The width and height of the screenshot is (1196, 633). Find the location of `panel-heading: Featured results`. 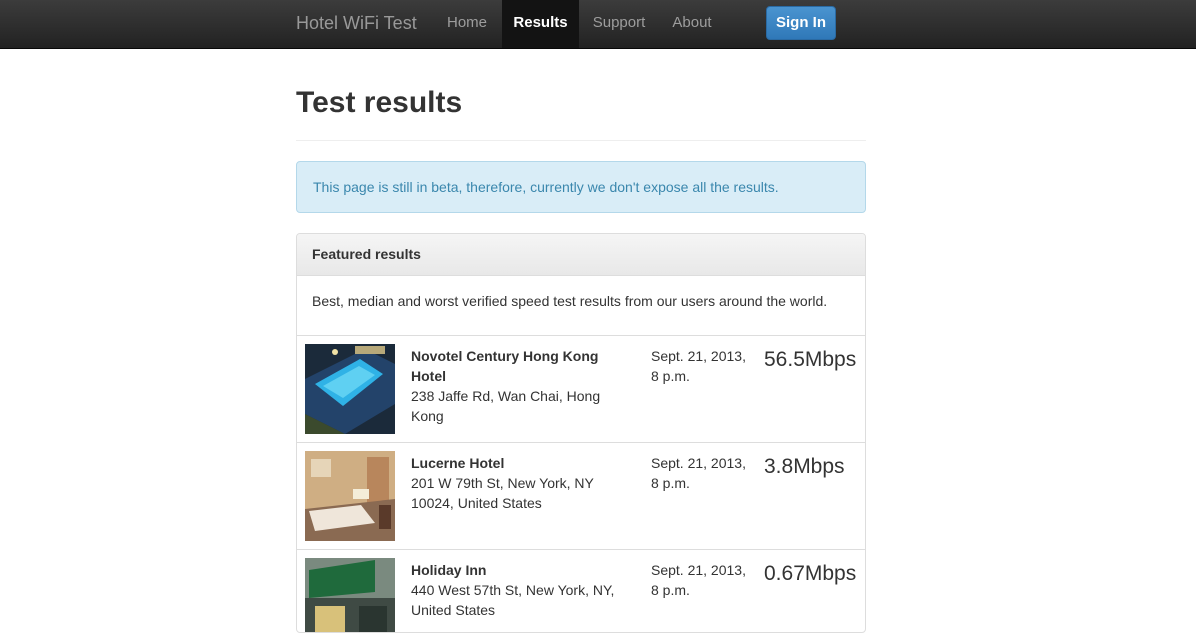

panel-heading: Featured results is located at coordinates (581, 255).